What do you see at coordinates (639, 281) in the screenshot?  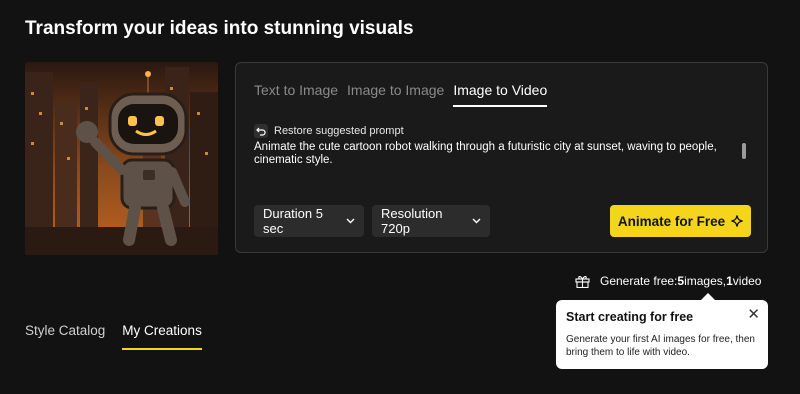 I see `quota-prefix: Generate free:` at bounding box center [639, 281].